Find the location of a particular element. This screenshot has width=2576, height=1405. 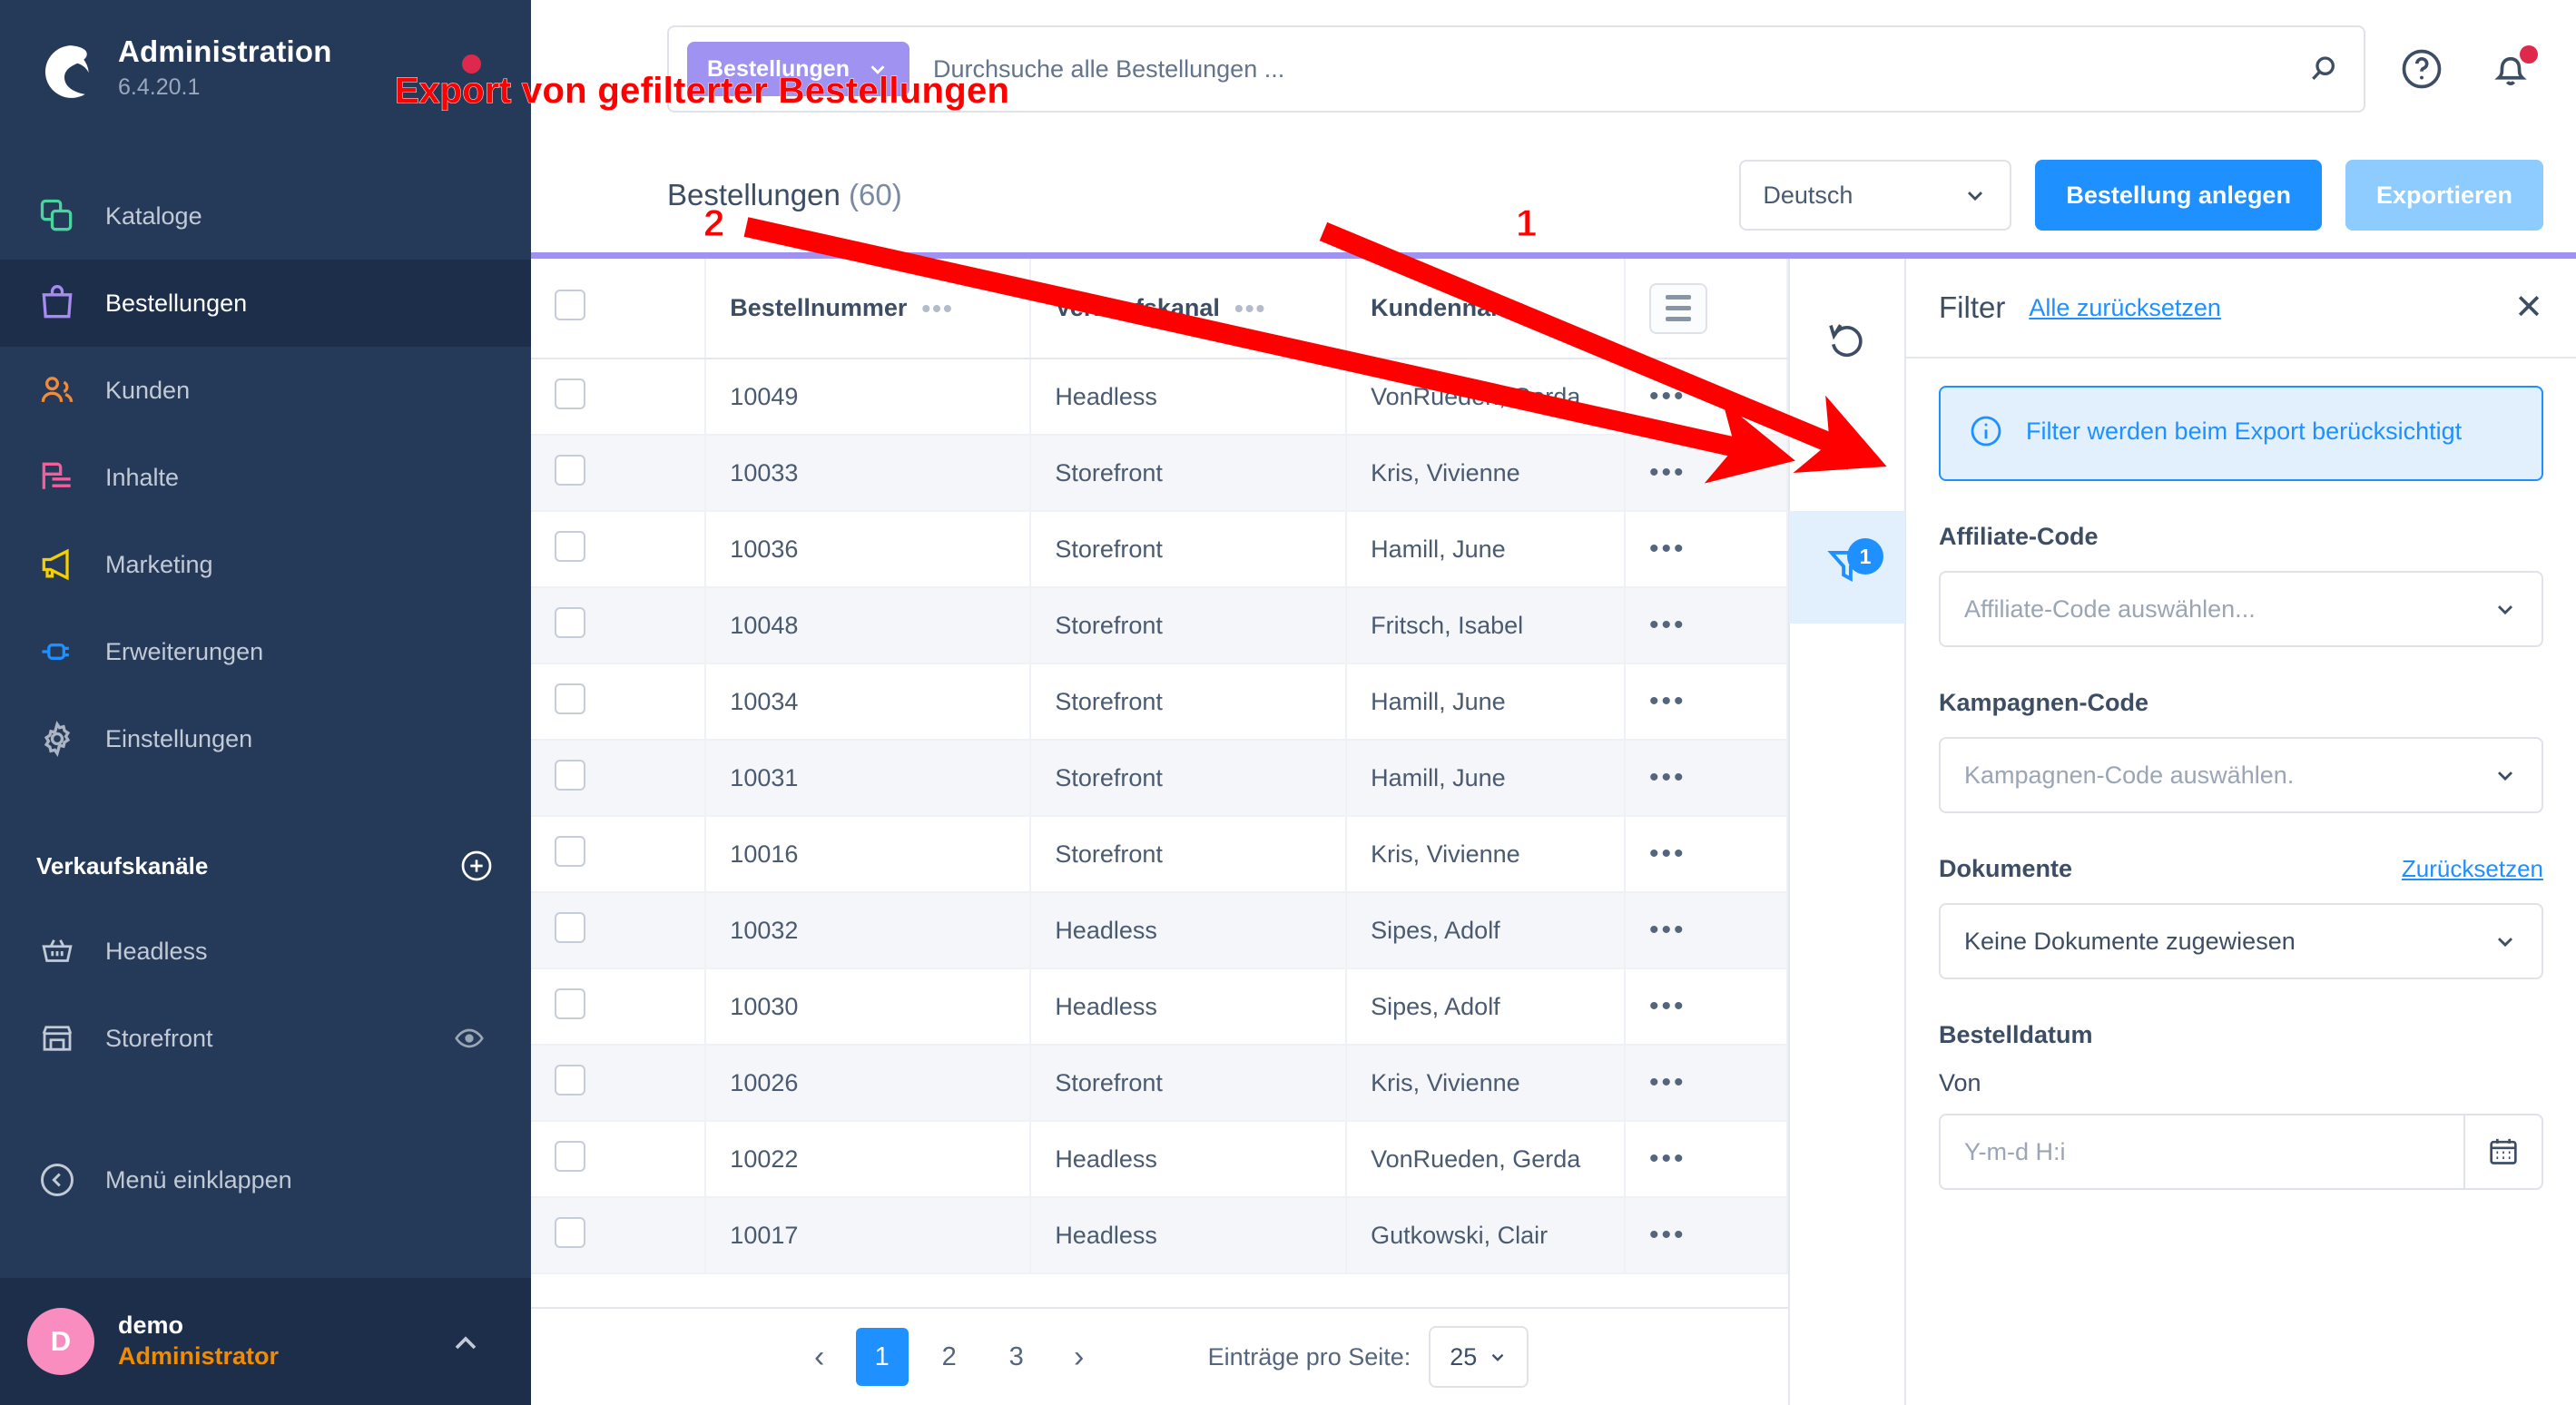

global-search-bar: Bestellungen is located at coordinates (1516, 69).